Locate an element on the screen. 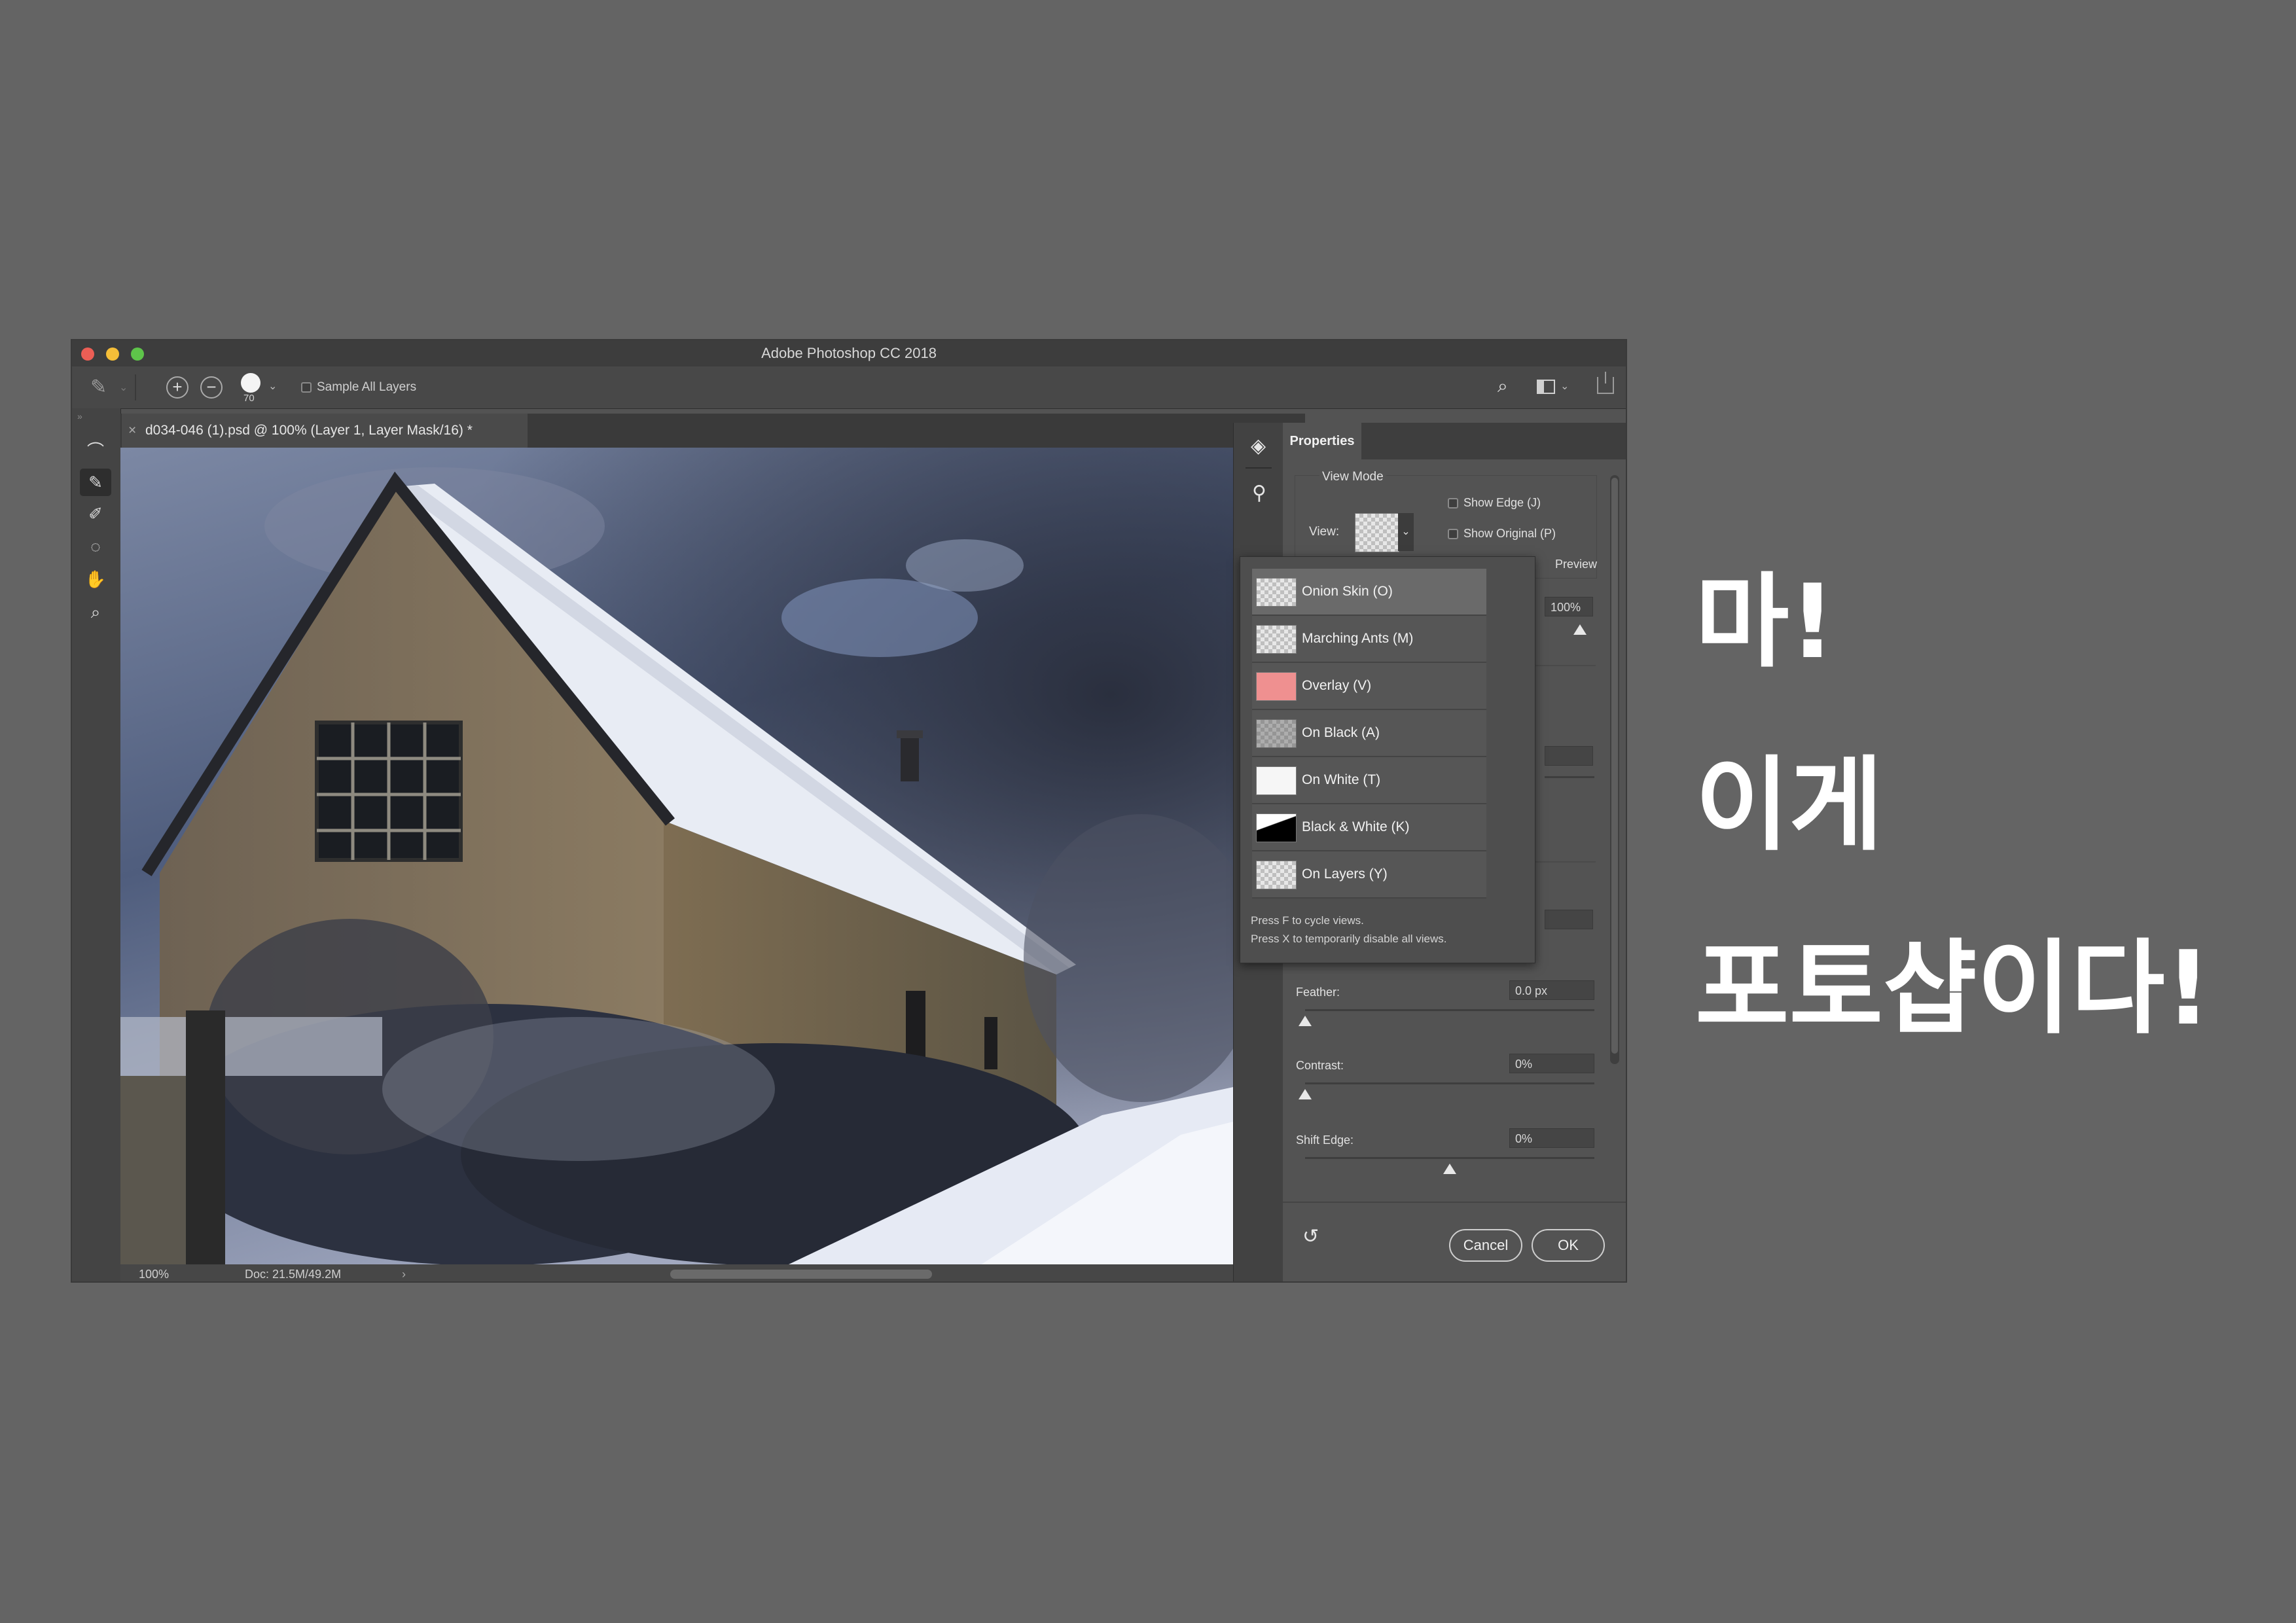 This screenshot has height=1623, width=2296. view-mode-chevron-icon: ⌄ is located at coordinates (1406, 532).